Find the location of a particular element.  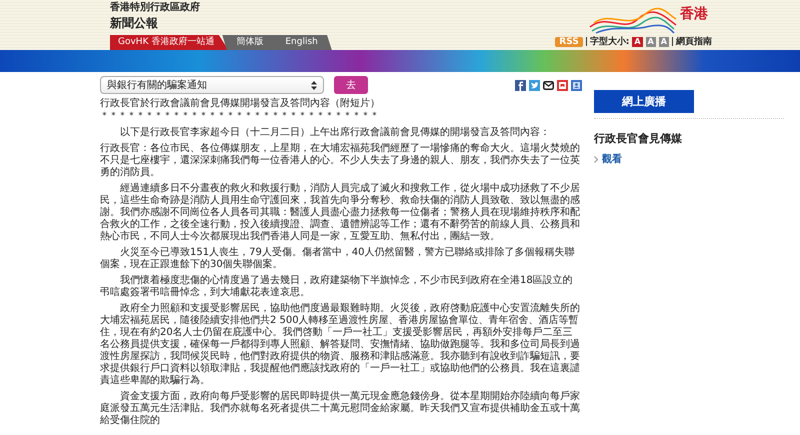

article-paragraph: 行政長官：各位市民、各位傳媒朋友，上星期，在大埔宏福苑我們經歷了一場慘痛的奪命大火。這場火焚燒的不只是七座樓宇，還深深刺痛我們每一位香港人的心。不少人失去了身邊的親人、朋友，我們亦失去了一位英勇的消防員。 is located at coordinates (340, 161).